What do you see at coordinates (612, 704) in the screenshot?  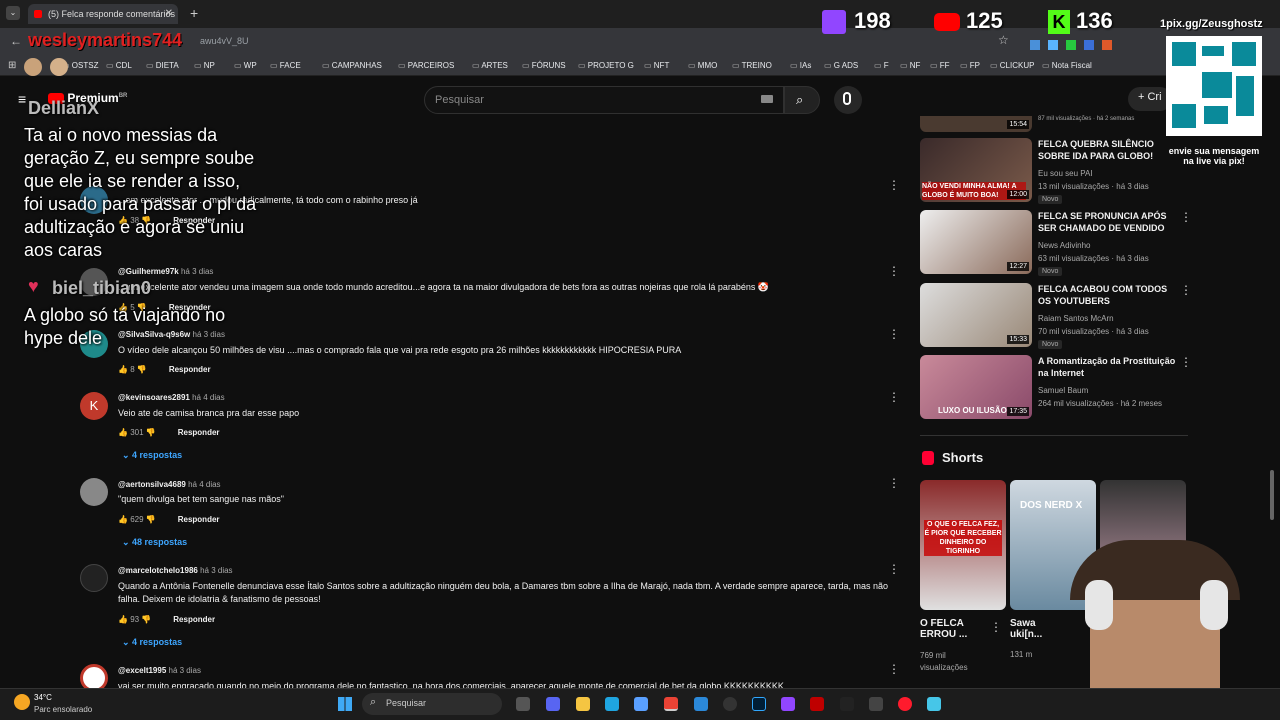 I see `edge-icon` at bounding box center [612, 704].